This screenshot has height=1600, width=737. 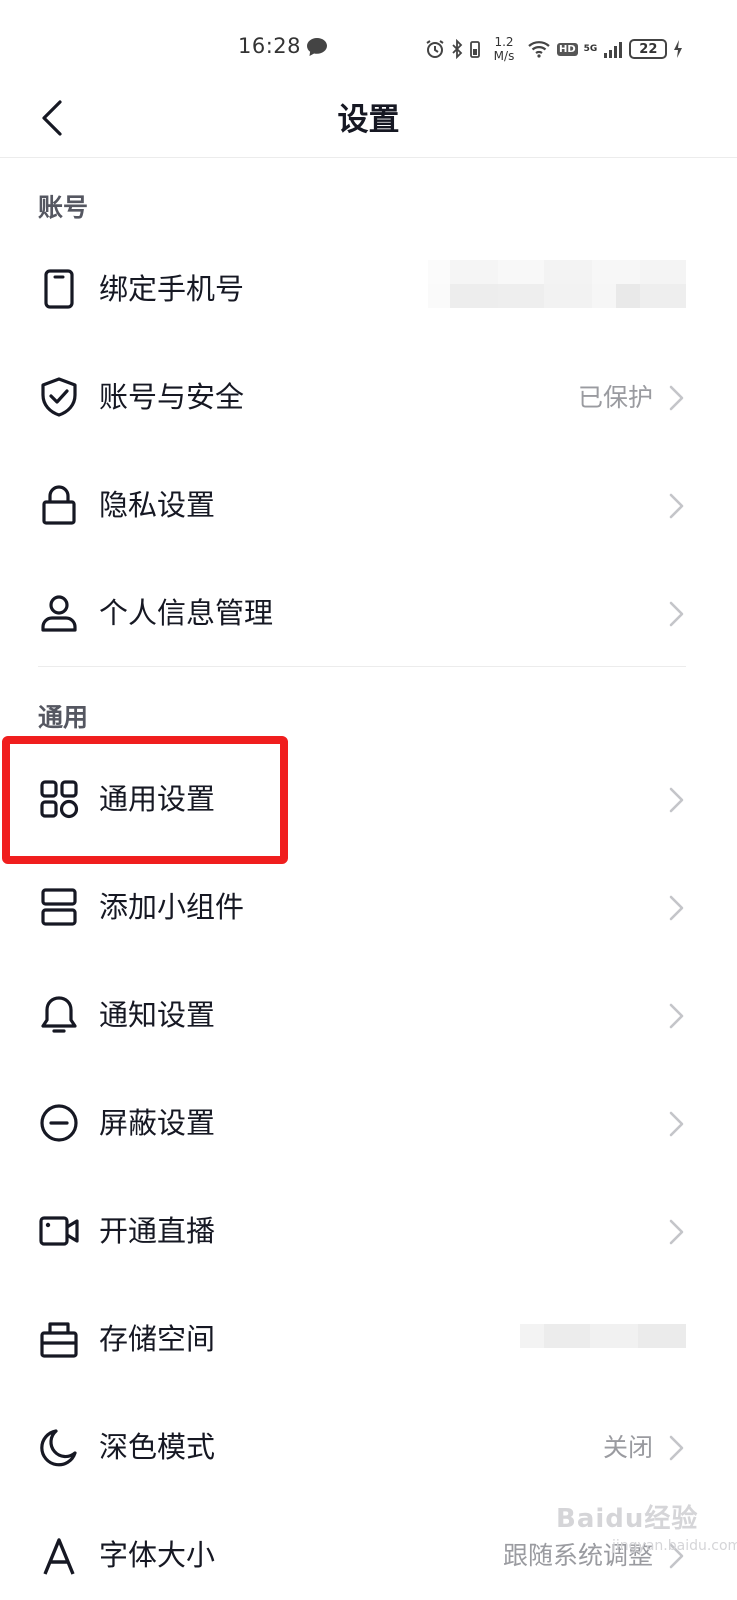 What do you see at coordinates (567, 49) in the screenshot?
I see `hd-badge: HD` at bounding box center [567, 49].